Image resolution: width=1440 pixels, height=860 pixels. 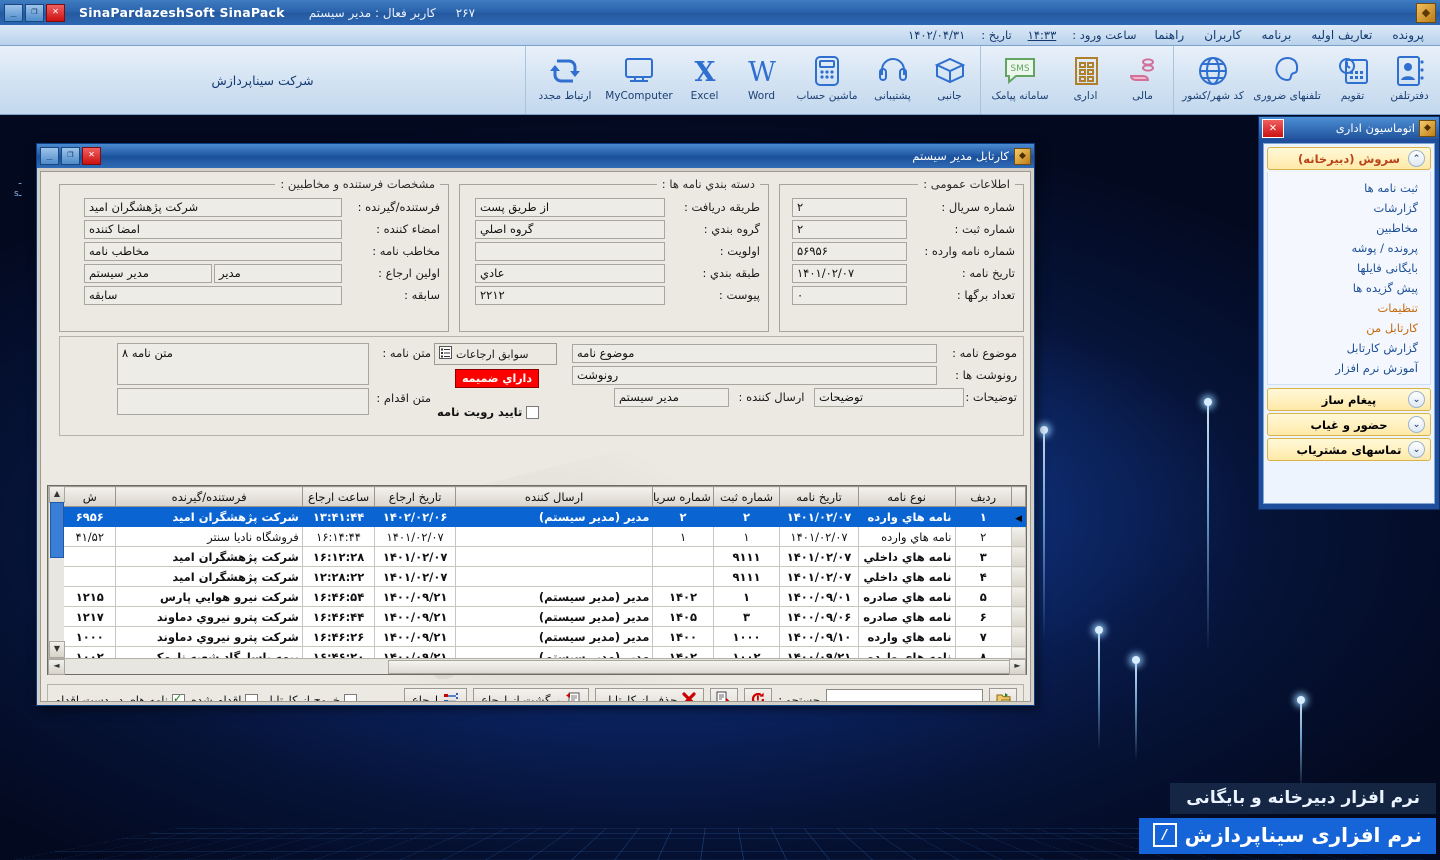 I want to click on grid-header-tarikh-nameh: تاریخ نامه, so click(x=819, y=496).